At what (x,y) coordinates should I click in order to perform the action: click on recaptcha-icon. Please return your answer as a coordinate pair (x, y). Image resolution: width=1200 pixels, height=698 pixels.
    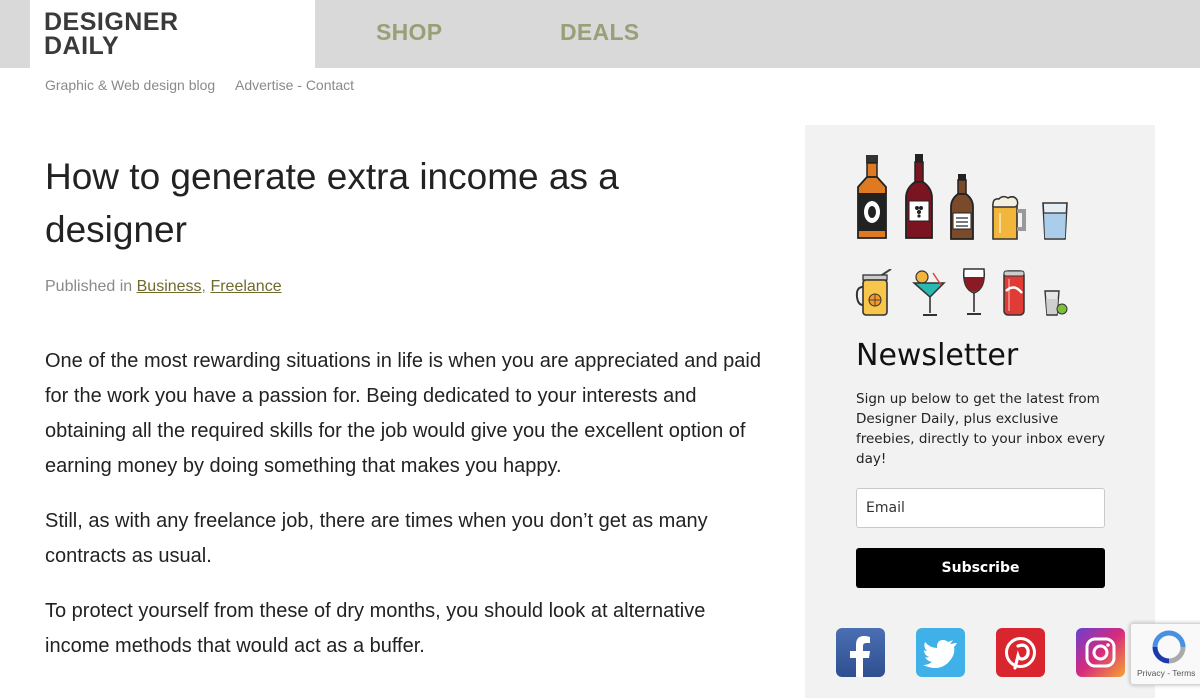
    Looking at the image, I should click on (1169, 647).